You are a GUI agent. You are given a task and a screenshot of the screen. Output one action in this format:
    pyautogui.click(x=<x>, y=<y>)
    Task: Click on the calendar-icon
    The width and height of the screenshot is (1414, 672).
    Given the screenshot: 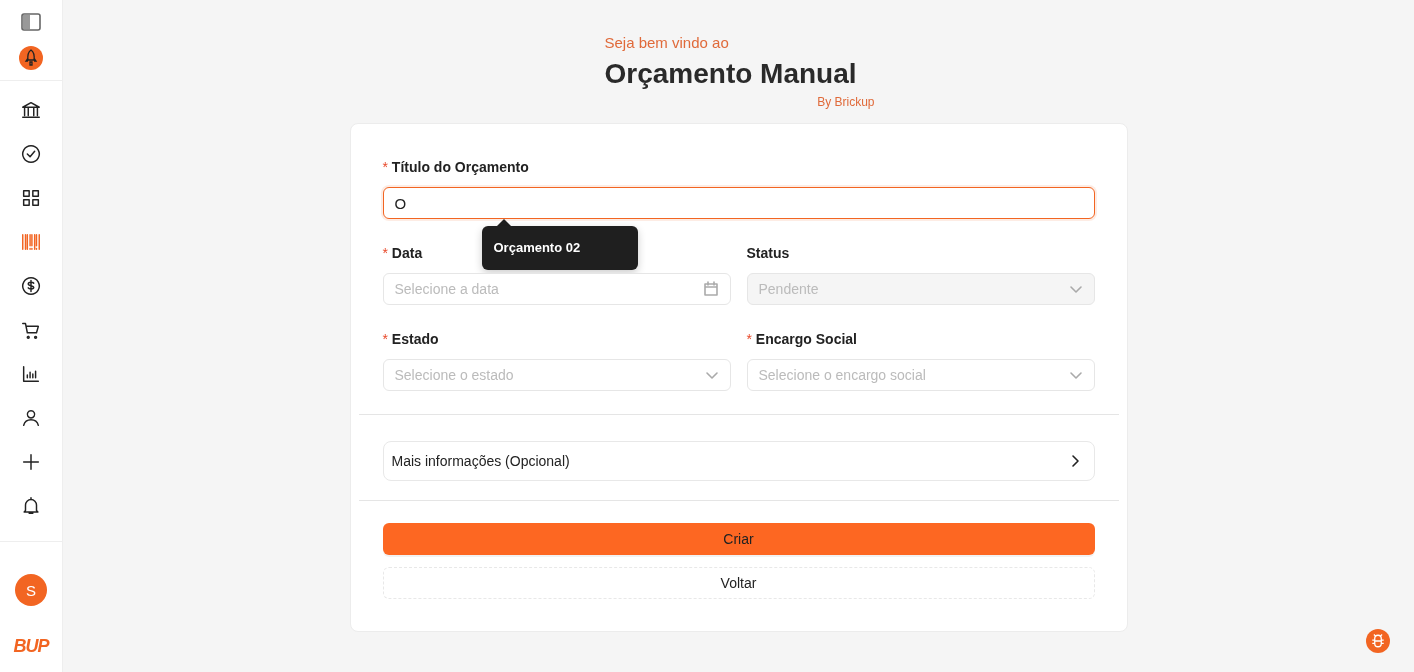 What is the action you would take?
    pyautogui.click(x=710, y=289)
    